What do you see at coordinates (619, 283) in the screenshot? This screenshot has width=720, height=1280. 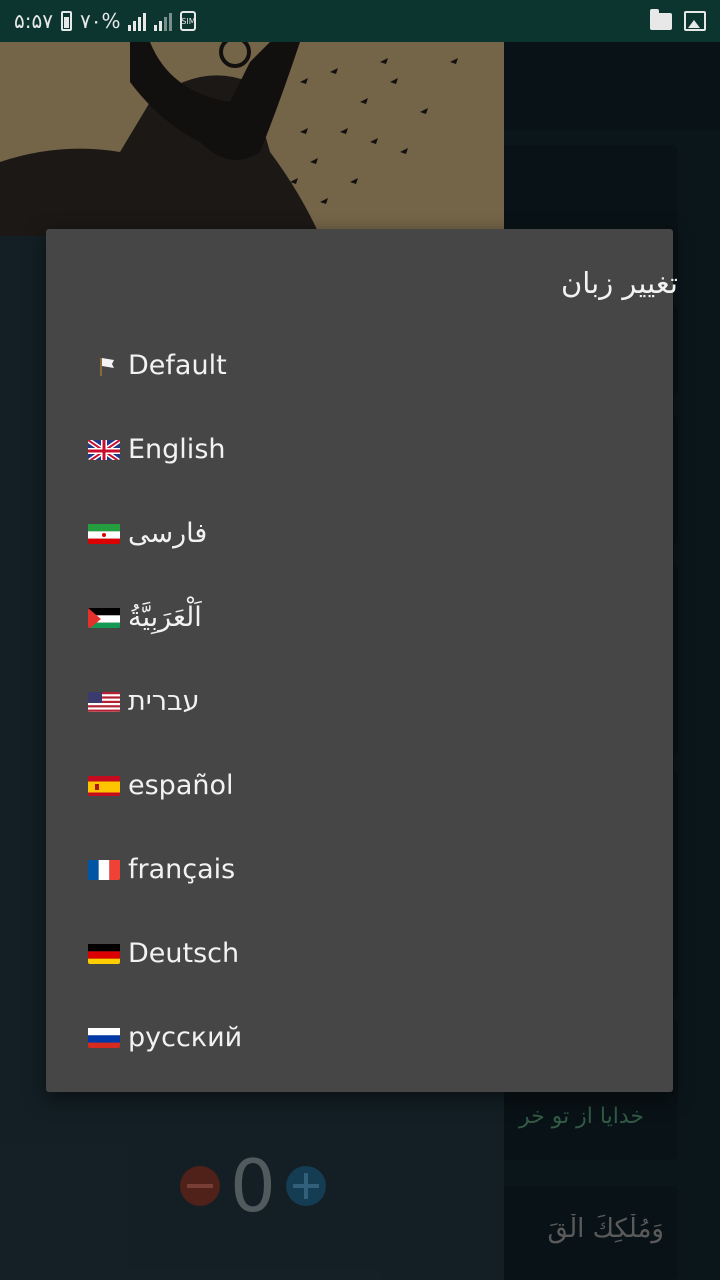 I see `dialog-title: تغییر زبان` at bounding box center [619, 283].